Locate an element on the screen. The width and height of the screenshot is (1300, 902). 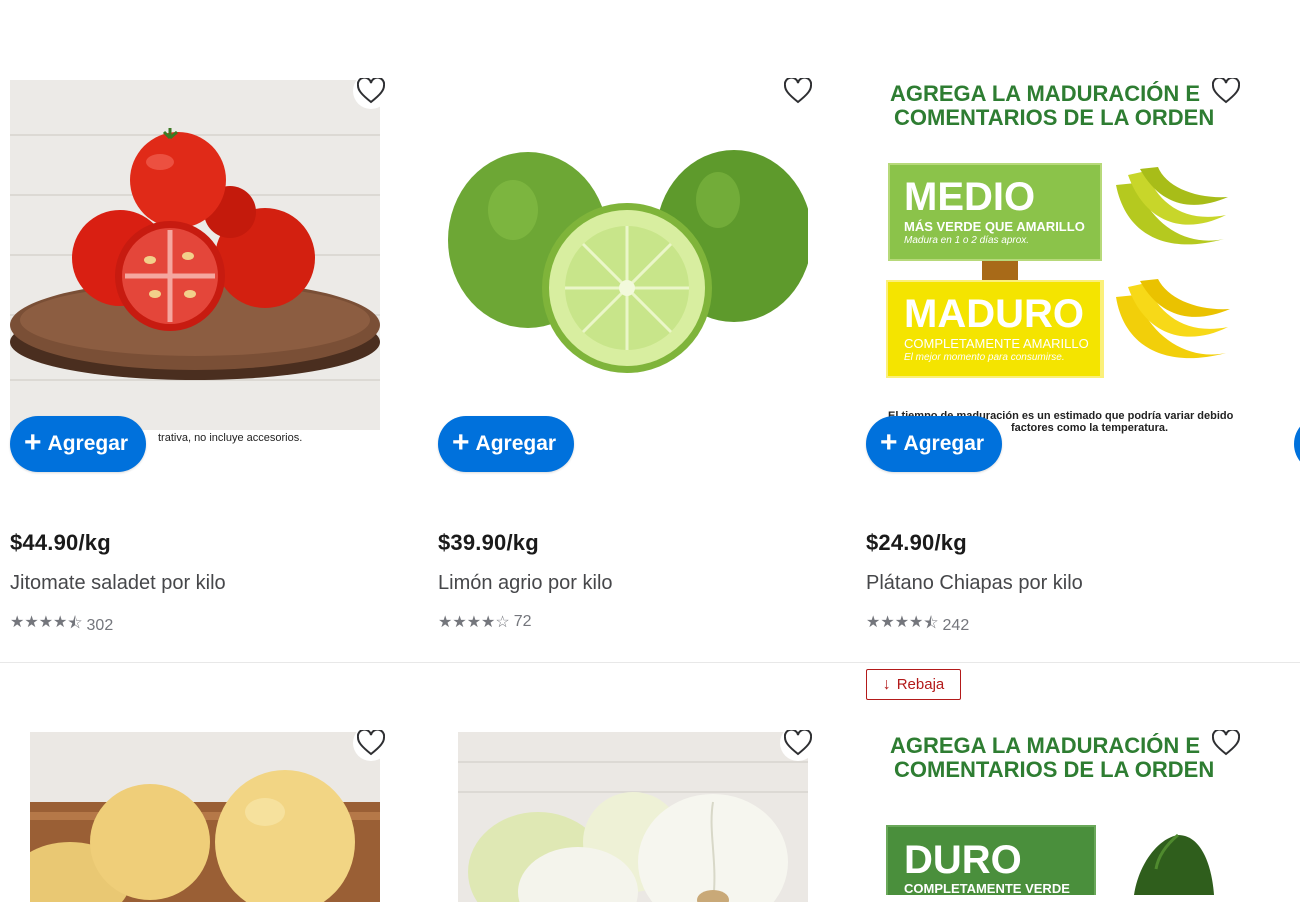
product-name: Plátano Chiapas por kilo is located at coordinates (974, 583).